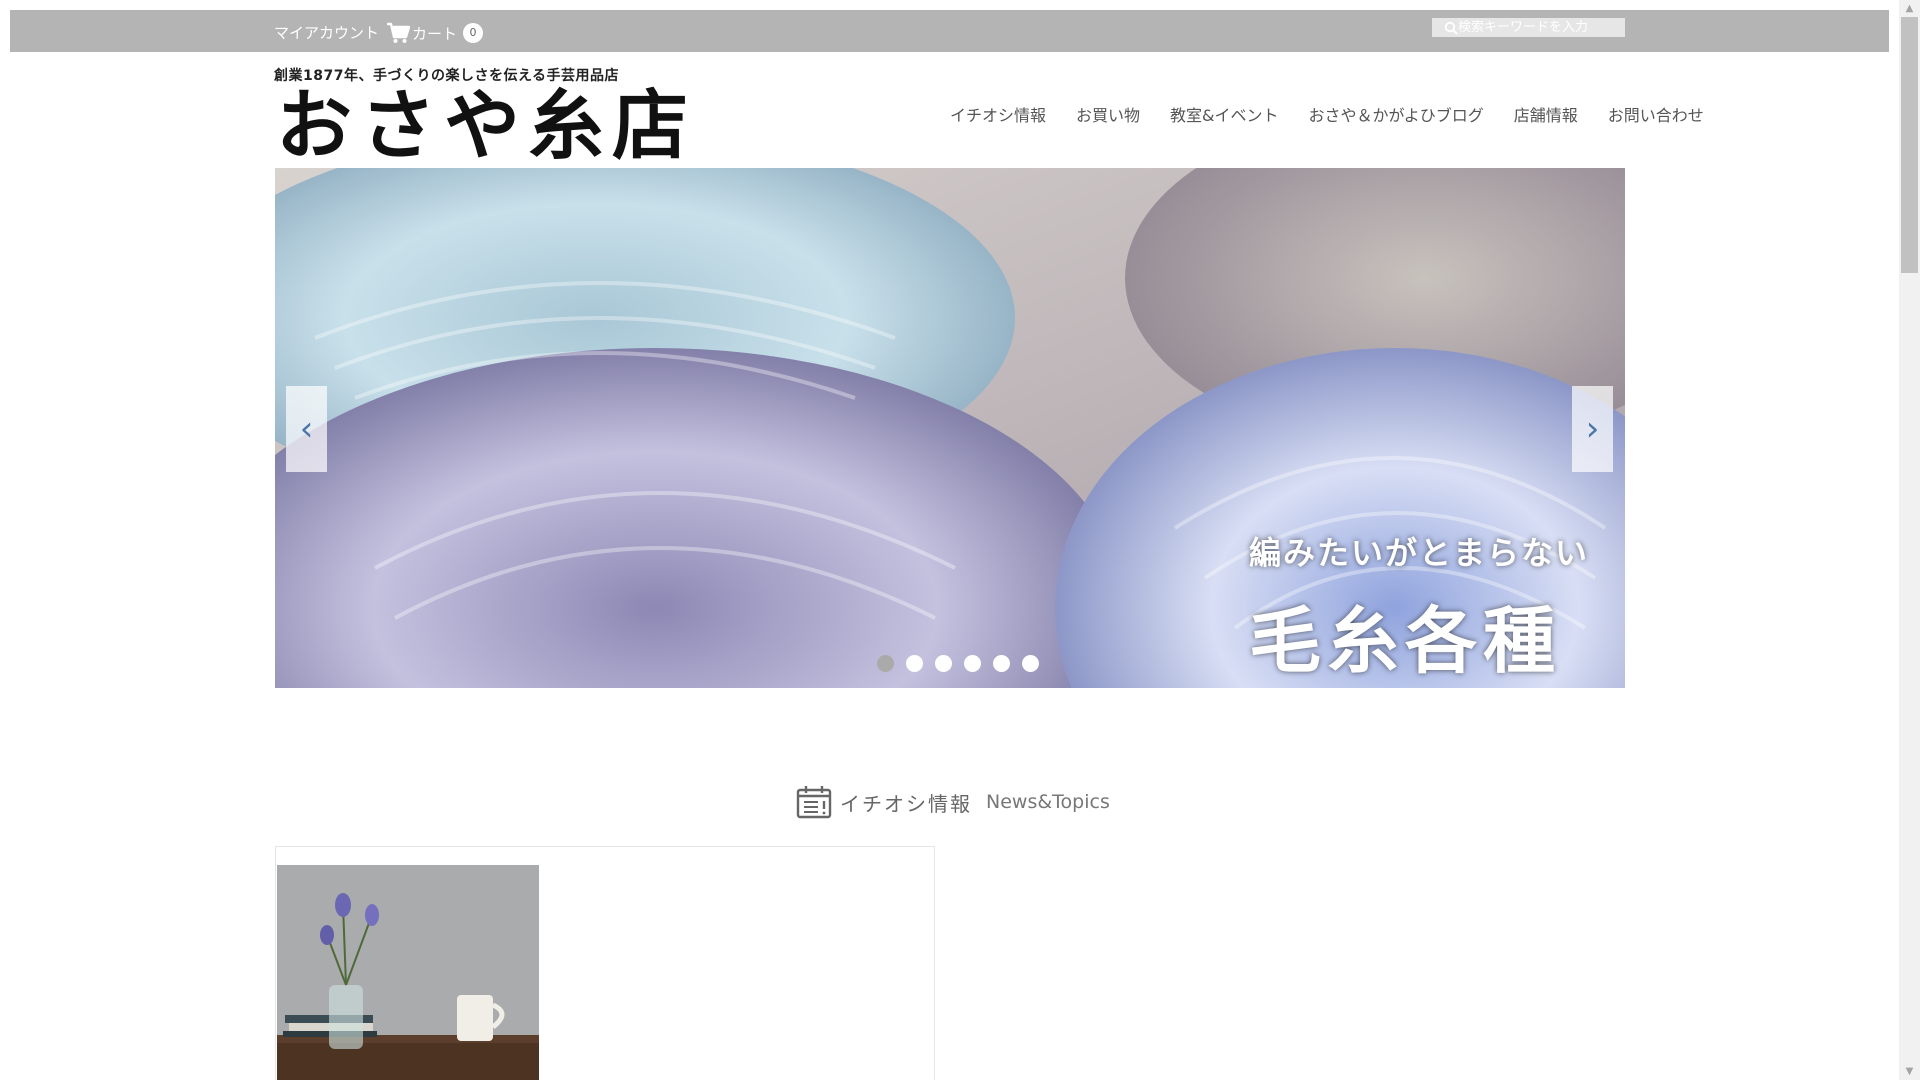  What do you see at coordinates (398, 32) in the screenshot?
I see `cart-icon` at bounding box center [398, 32].